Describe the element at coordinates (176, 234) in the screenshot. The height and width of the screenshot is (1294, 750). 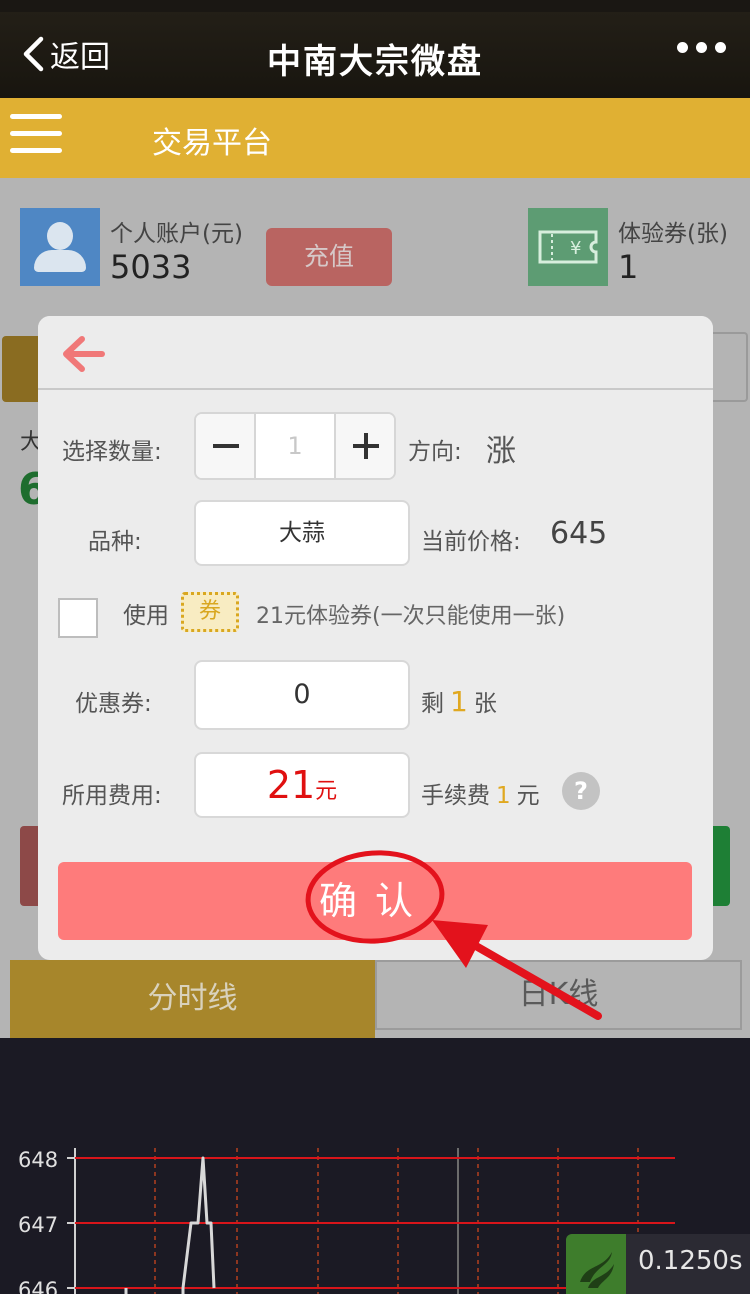
I see `account-label: 个人账户(元)` at that location.